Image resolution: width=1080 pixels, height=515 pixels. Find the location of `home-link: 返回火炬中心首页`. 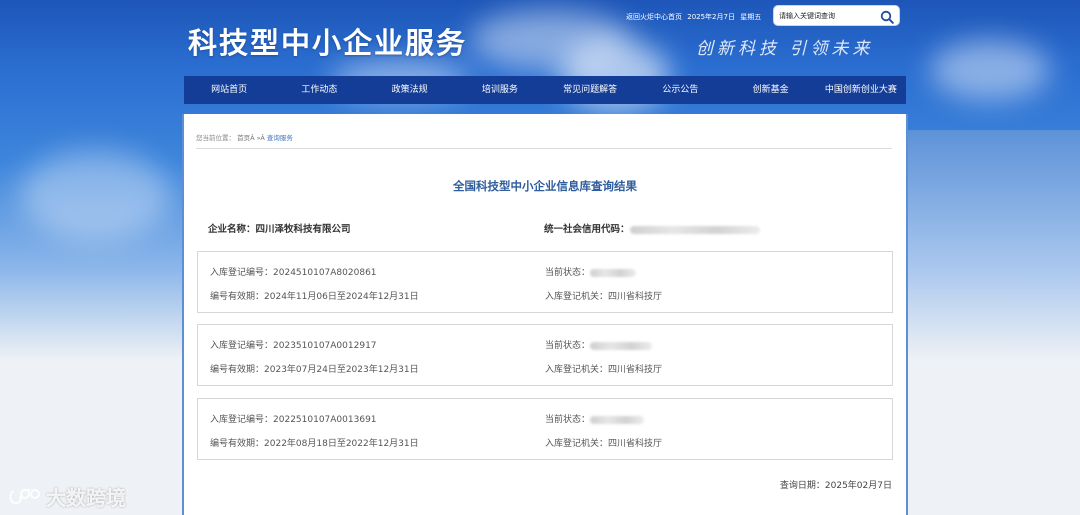

home-link: 返回火炬中心首页 is located at coordinates (654, 17).